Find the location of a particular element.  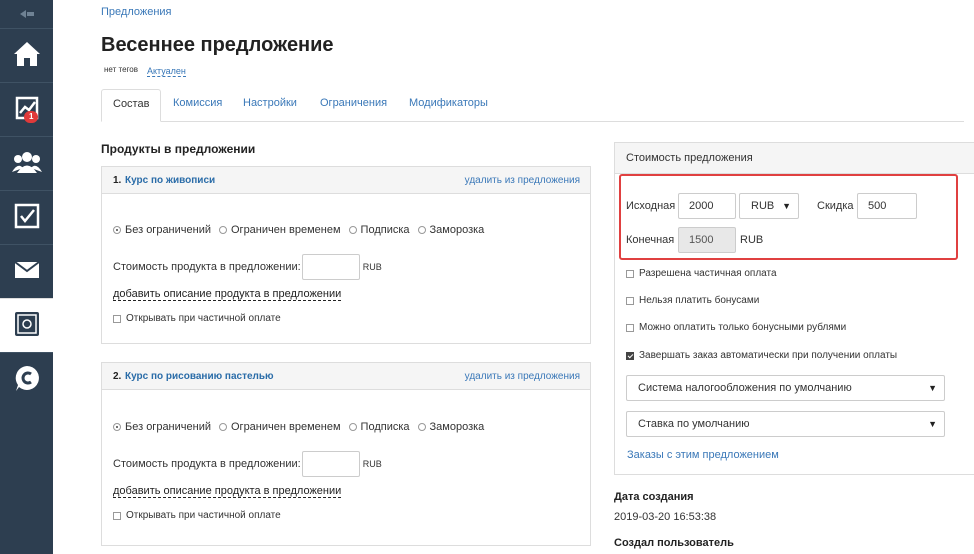

currency-select: RUB ▼ is located at coordinates (769, 206).